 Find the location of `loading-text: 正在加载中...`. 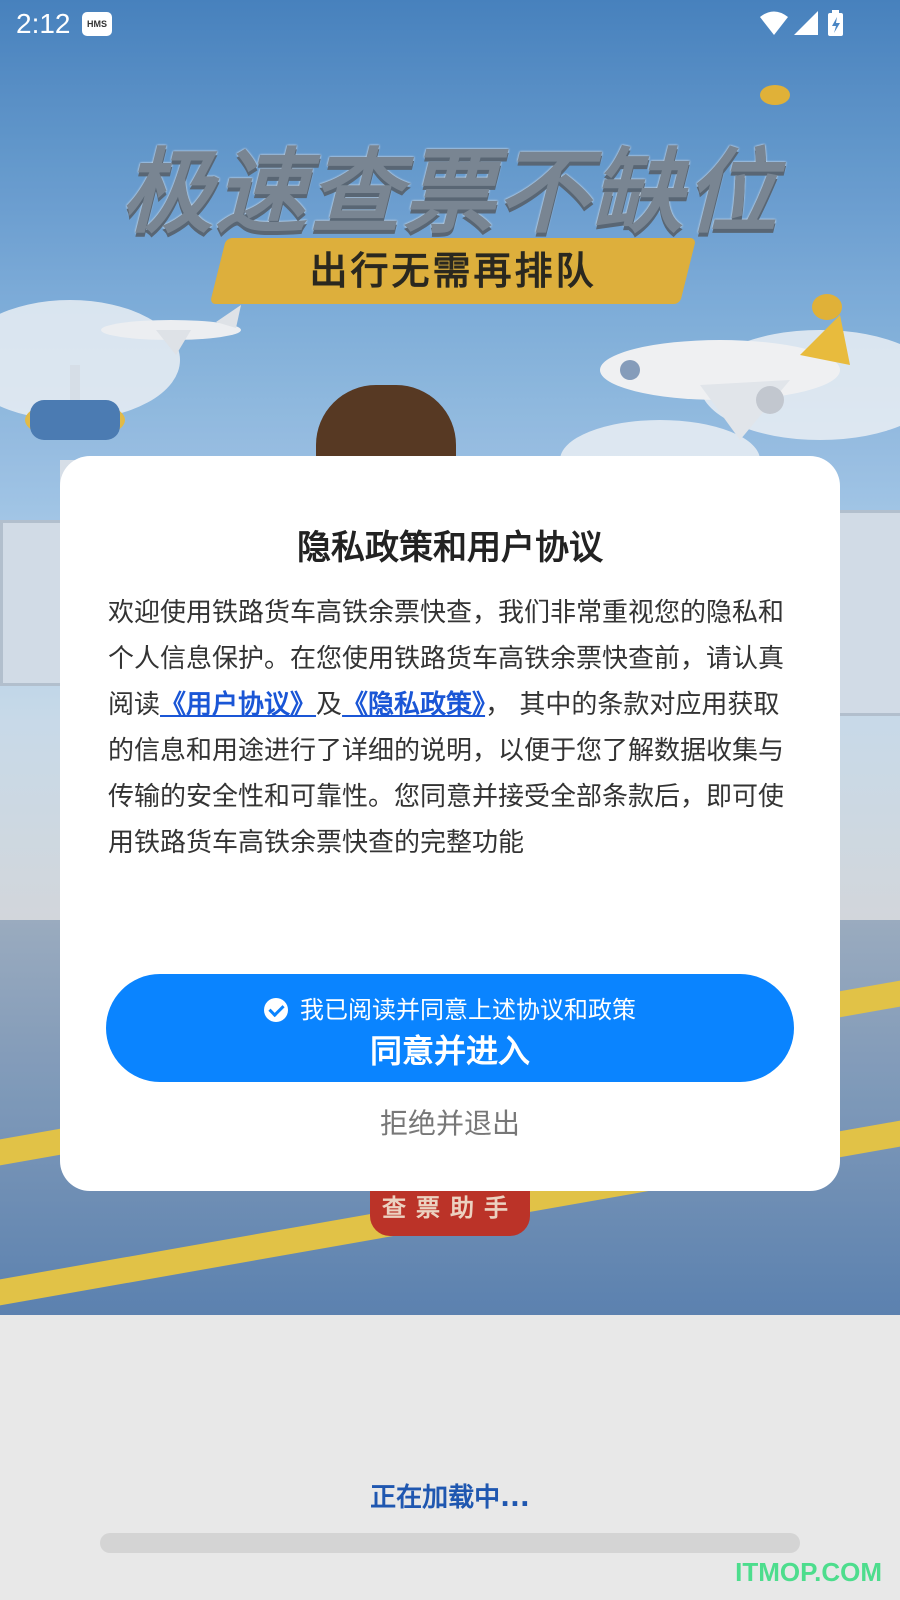

loading-text: 正在加载中... is located at coordinates (450, 1498).